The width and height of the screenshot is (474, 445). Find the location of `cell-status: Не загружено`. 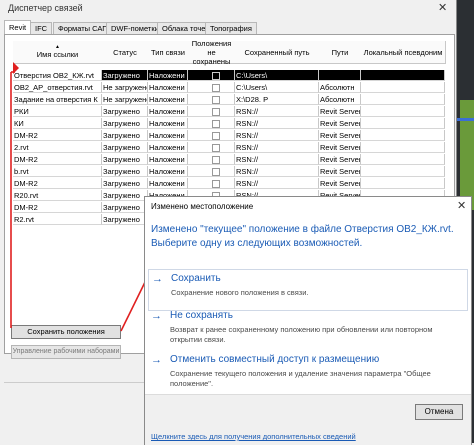

cell-status: Не загружено is located at coordinates (125, 99).